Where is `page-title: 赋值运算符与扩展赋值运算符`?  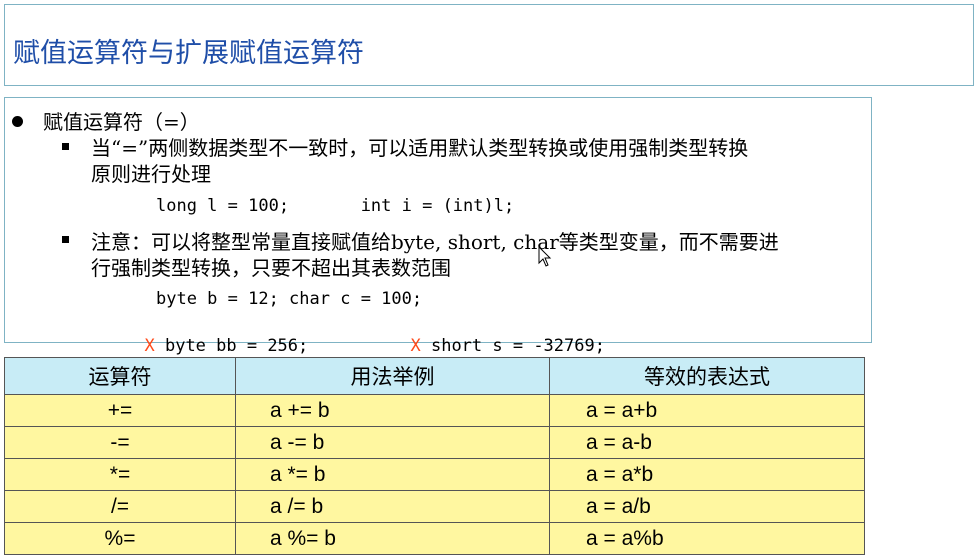 page-title: 赋值运算符与扩展赋值运算符 is located at coordinates (188, 53).